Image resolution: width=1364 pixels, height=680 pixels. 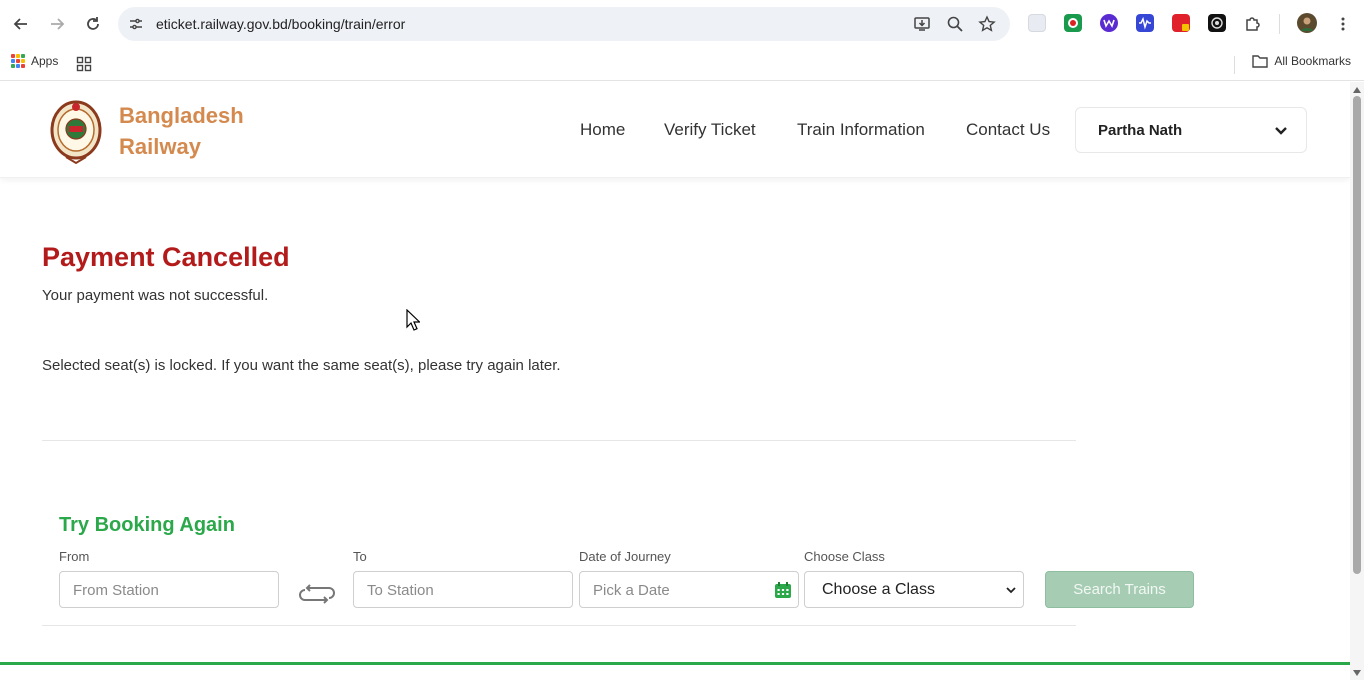 I want to click on swap-stations-icon, so click(x=317, y=594).